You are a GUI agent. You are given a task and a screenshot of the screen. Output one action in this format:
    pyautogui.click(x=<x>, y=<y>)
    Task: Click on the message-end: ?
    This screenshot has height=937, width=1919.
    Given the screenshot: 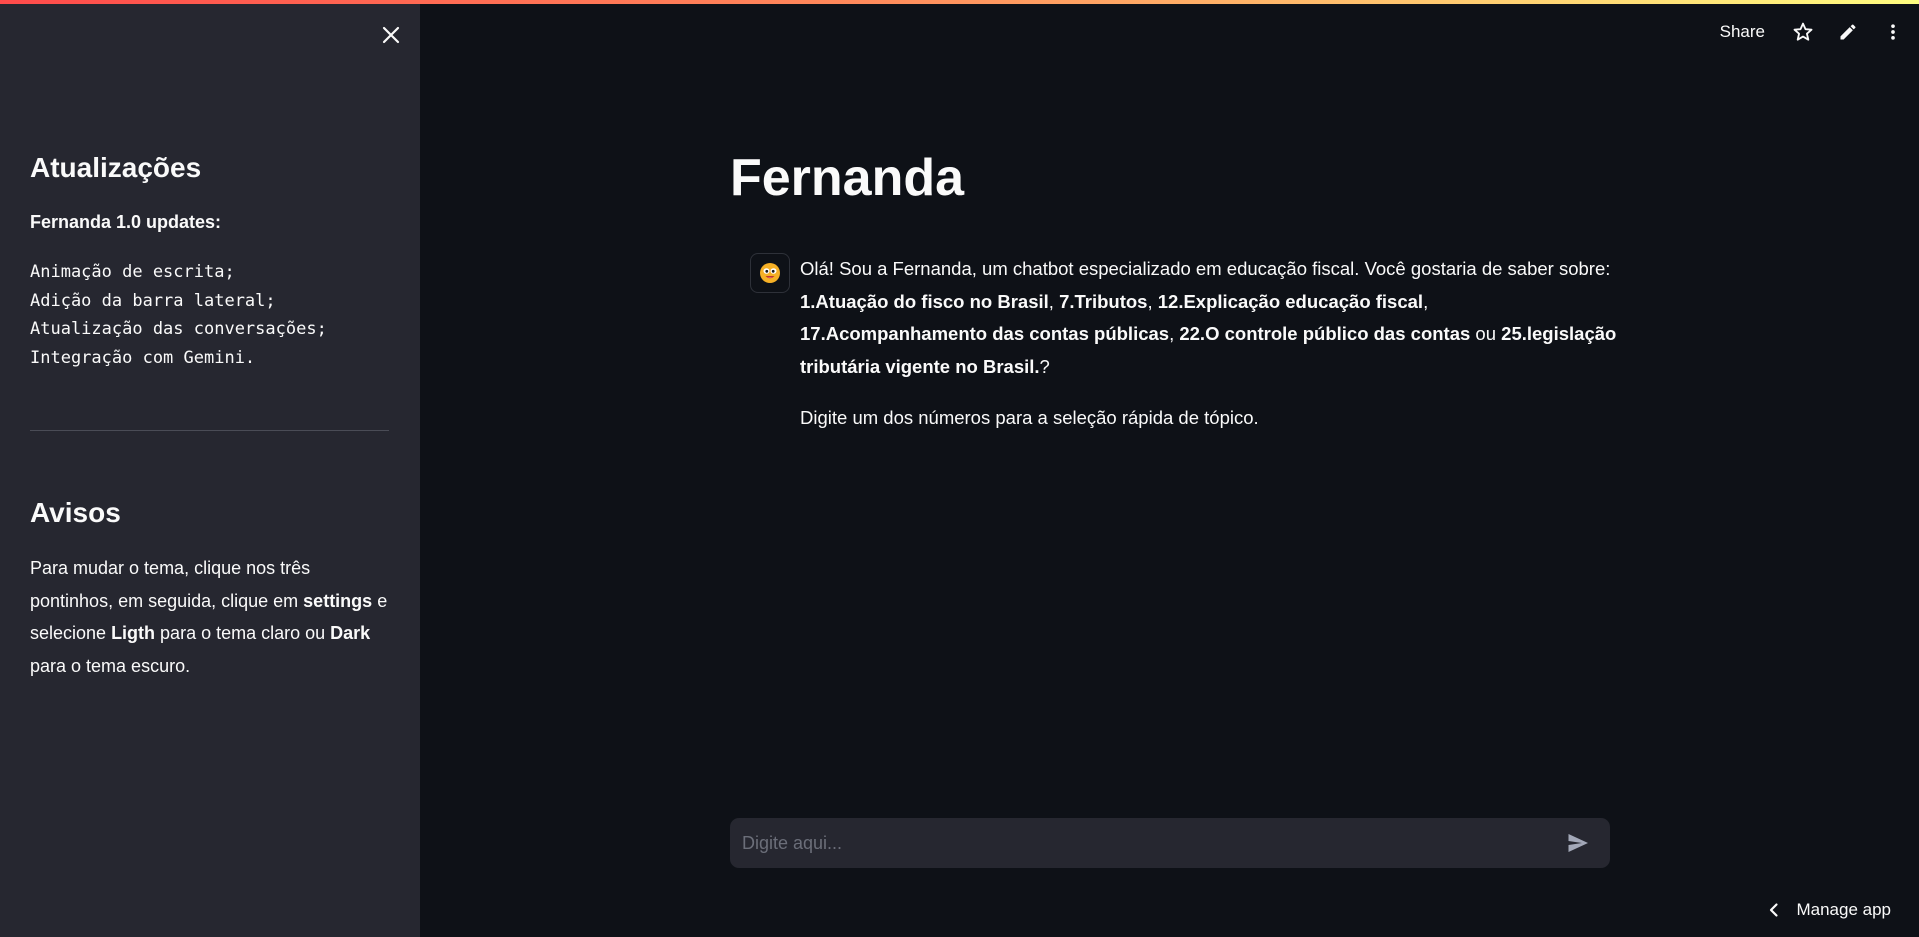 What is the action you would take?
    pyautogui.click(x=1044, y=366)
    